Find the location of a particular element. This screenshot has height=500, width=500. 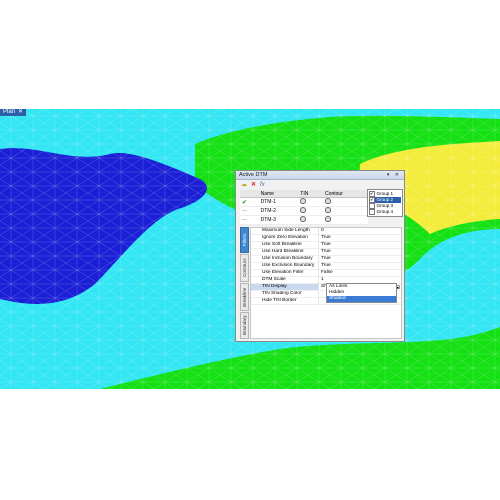

dtm-table: Name TIN Contour ✔ DTM-1 — DTM-2 — DTM-3 is located at coordinates (304, 207).